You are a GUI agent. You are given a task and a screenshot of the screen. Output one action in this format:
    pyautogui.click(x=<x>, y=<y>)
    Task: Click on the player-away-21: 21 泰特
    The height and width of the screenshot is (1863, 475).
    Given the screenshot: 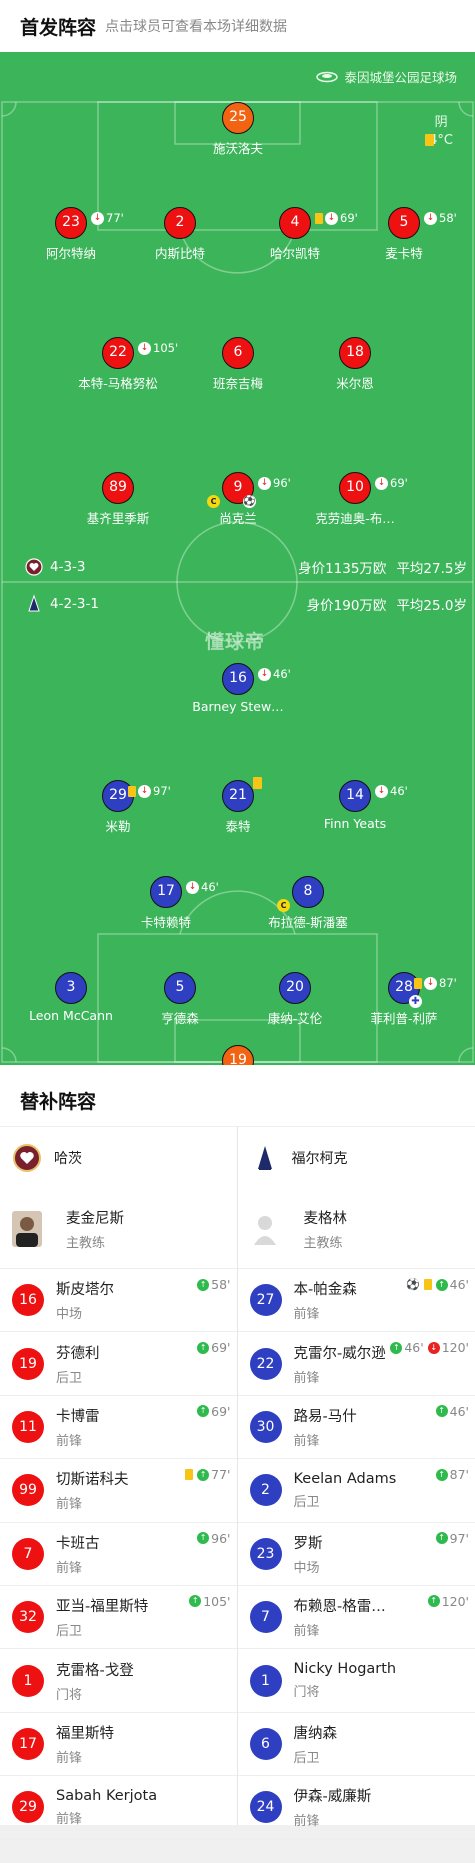 What is the action you would take?
    pyautogui.click(x=238, y=806)
    